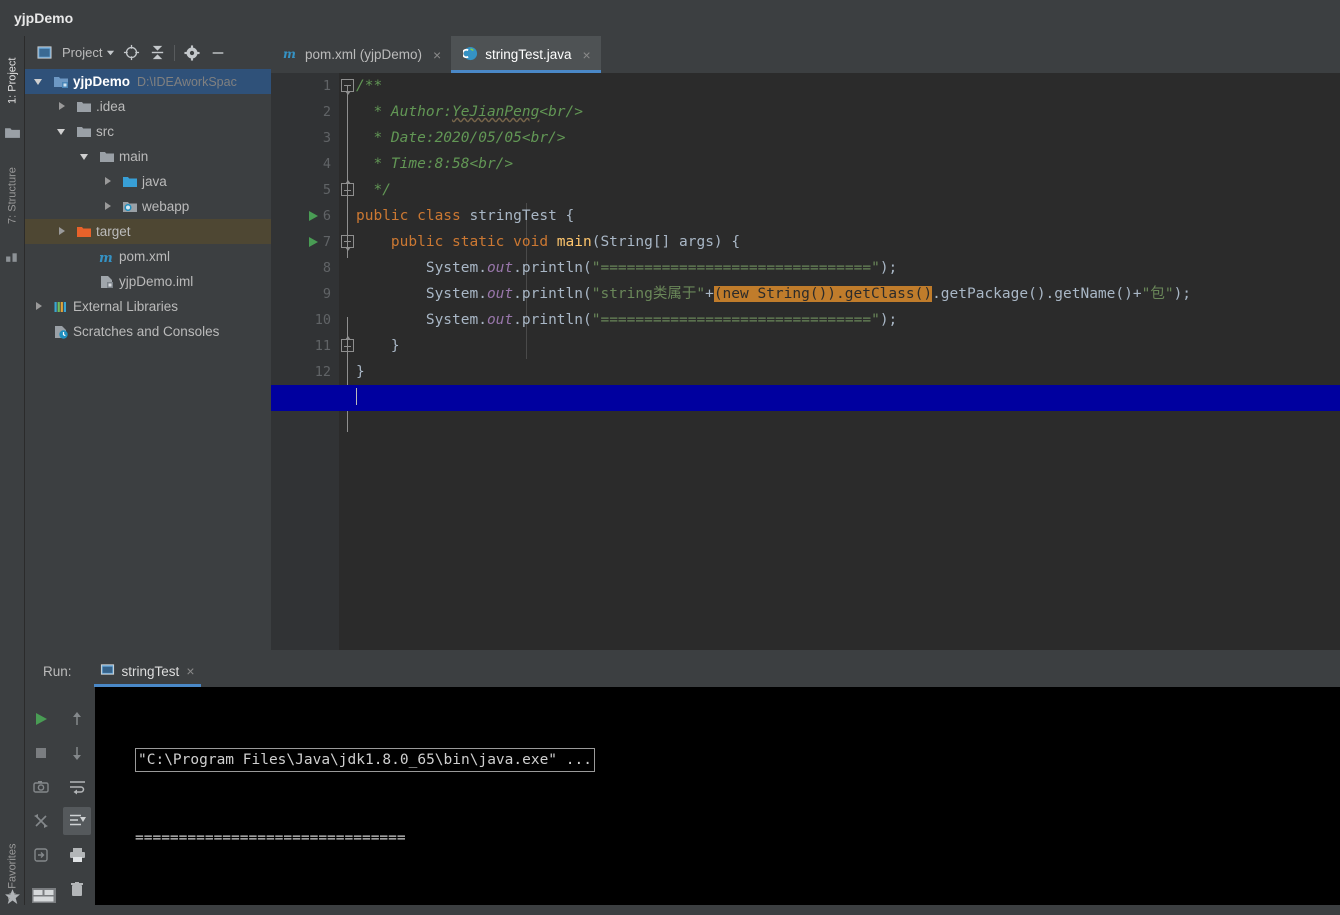  What do you see at coordinates (326, 164) in the screenshot?
I see `line-number: 4` at bounding box center [326, 164].